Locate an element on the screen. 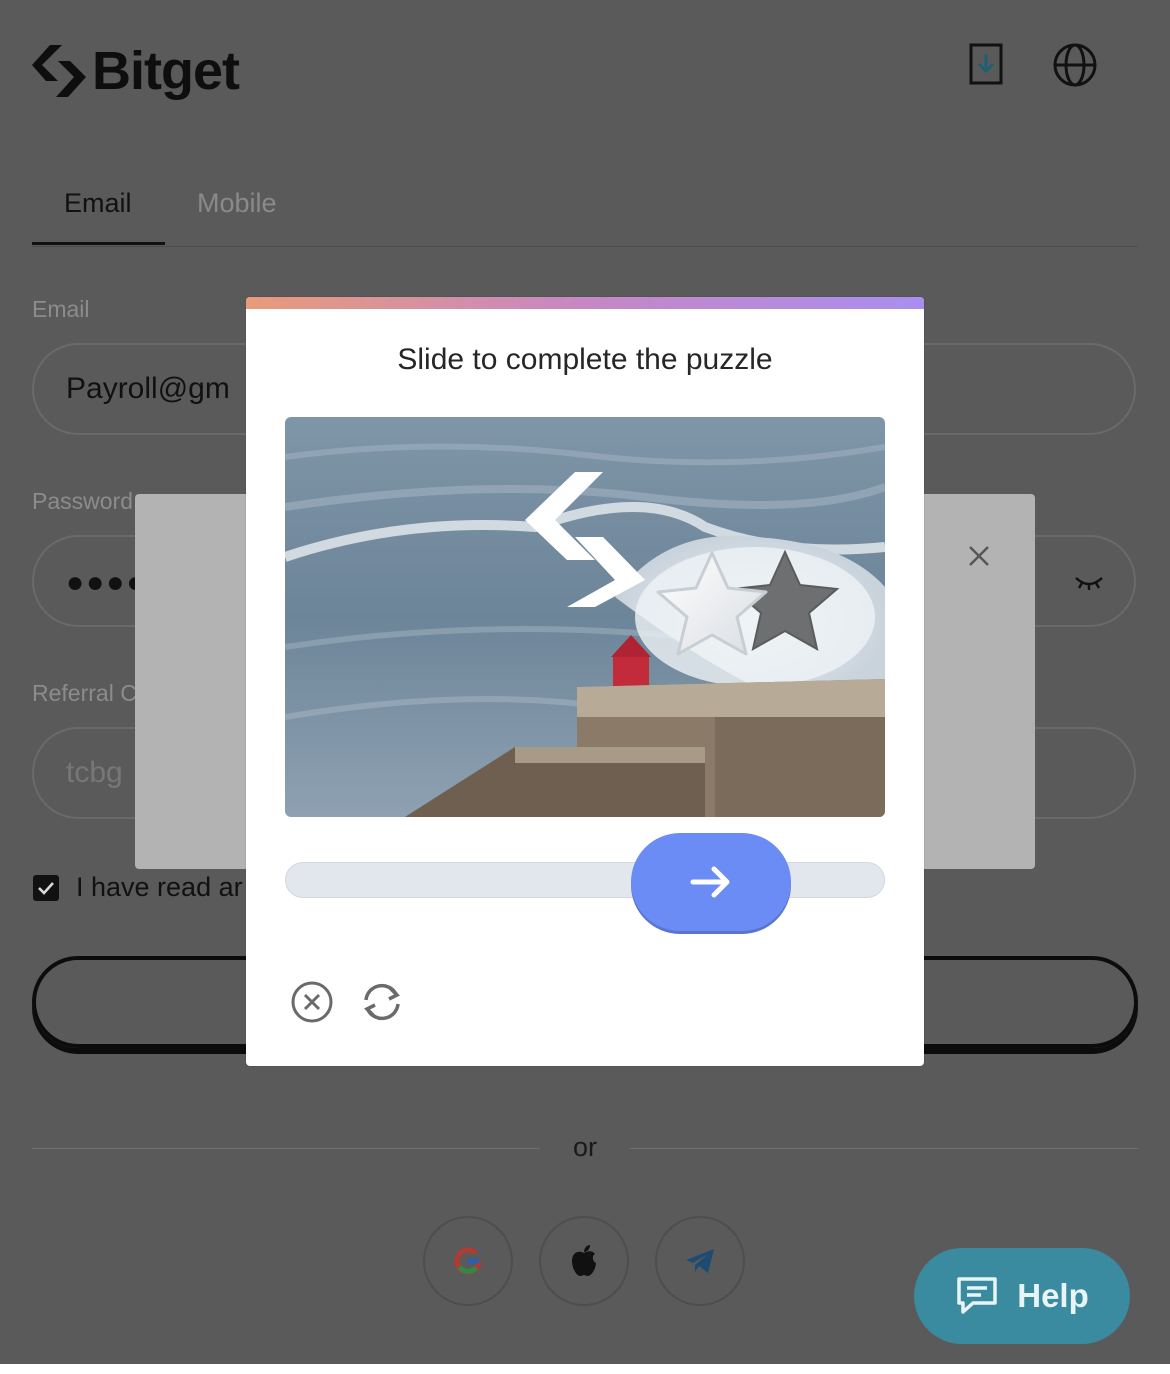  email-value: Payroll@gm is located at coordinates (148, 388).